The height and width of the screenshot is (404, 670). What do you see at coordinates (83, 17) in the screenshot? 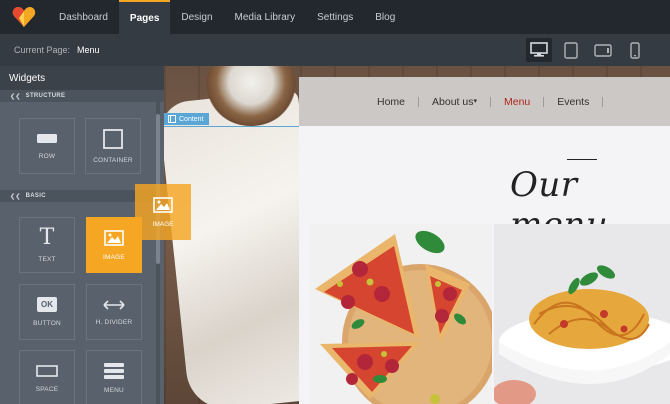
I see `nav-dashboard: Dashboard` at bounding box center [83, 17].